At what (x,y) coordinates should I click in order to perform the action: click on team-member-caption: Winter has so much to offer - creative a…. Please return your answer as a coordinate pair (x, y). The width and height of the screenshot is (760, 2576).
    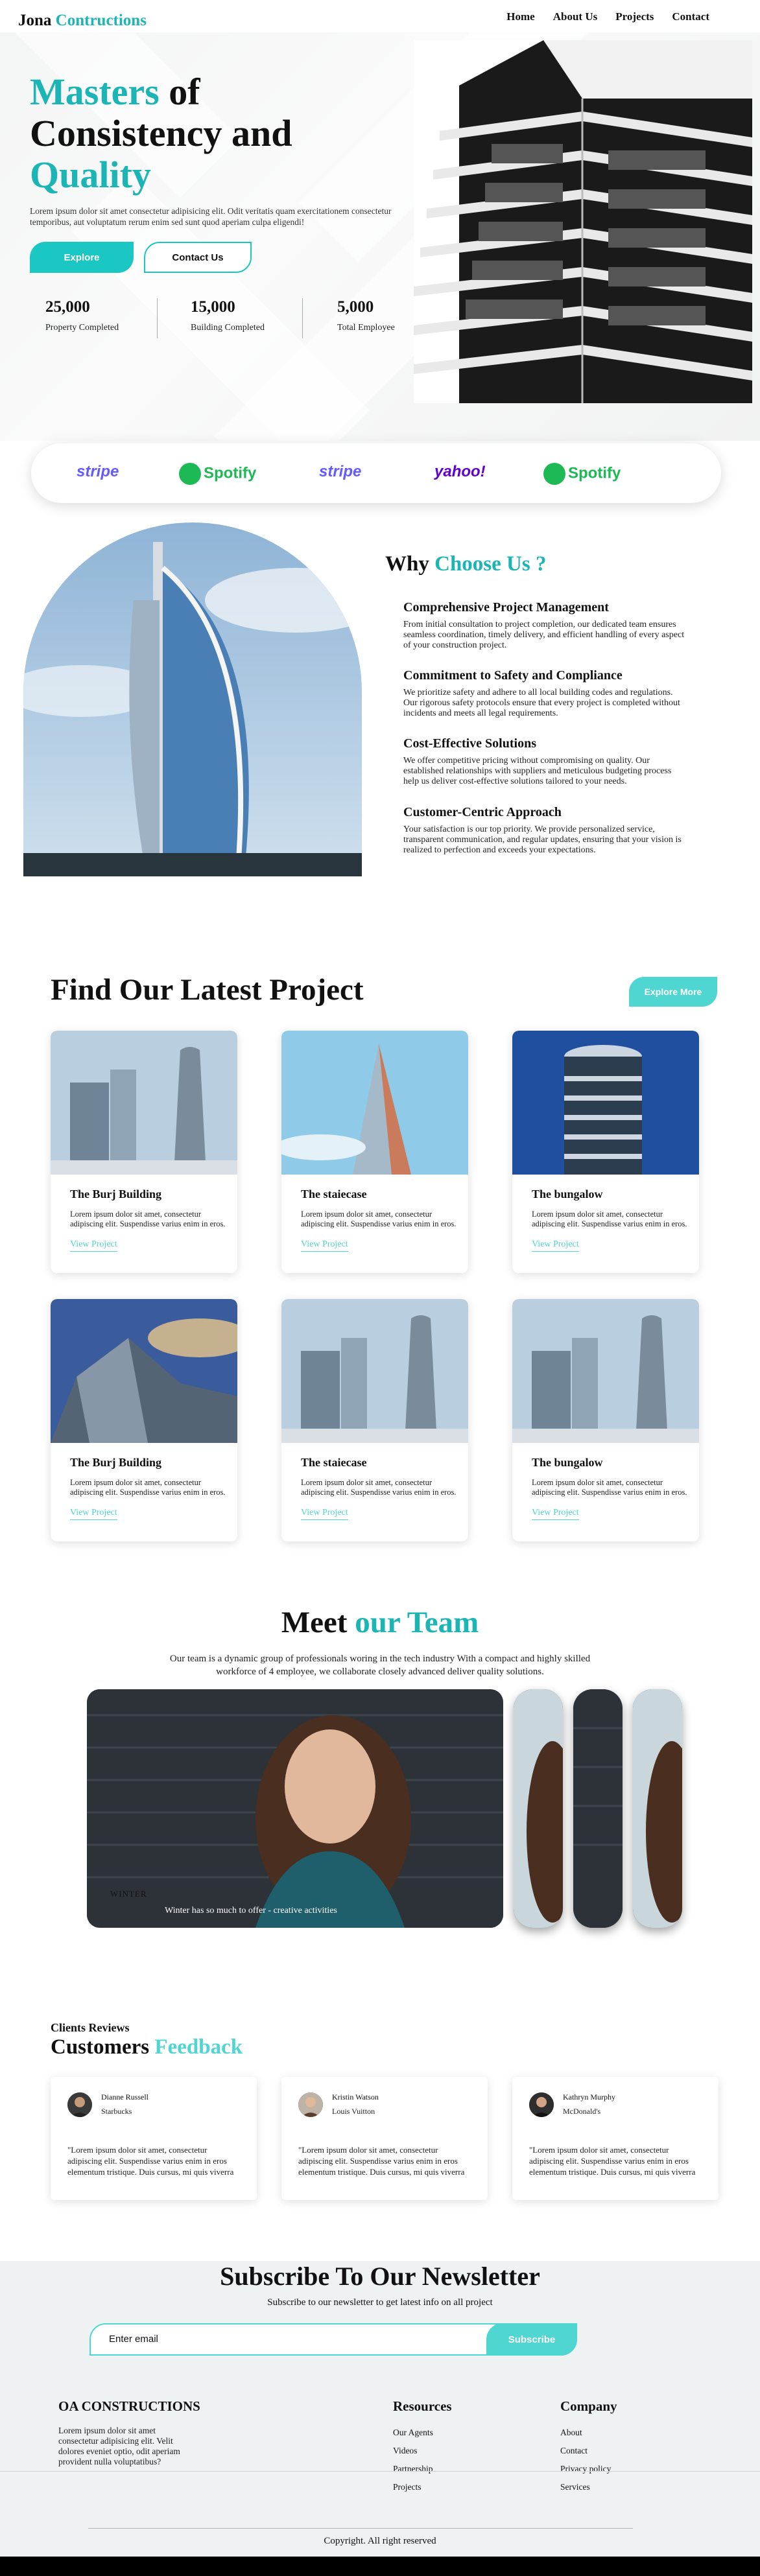
    Looking at the image, I should click on (251, 1910).